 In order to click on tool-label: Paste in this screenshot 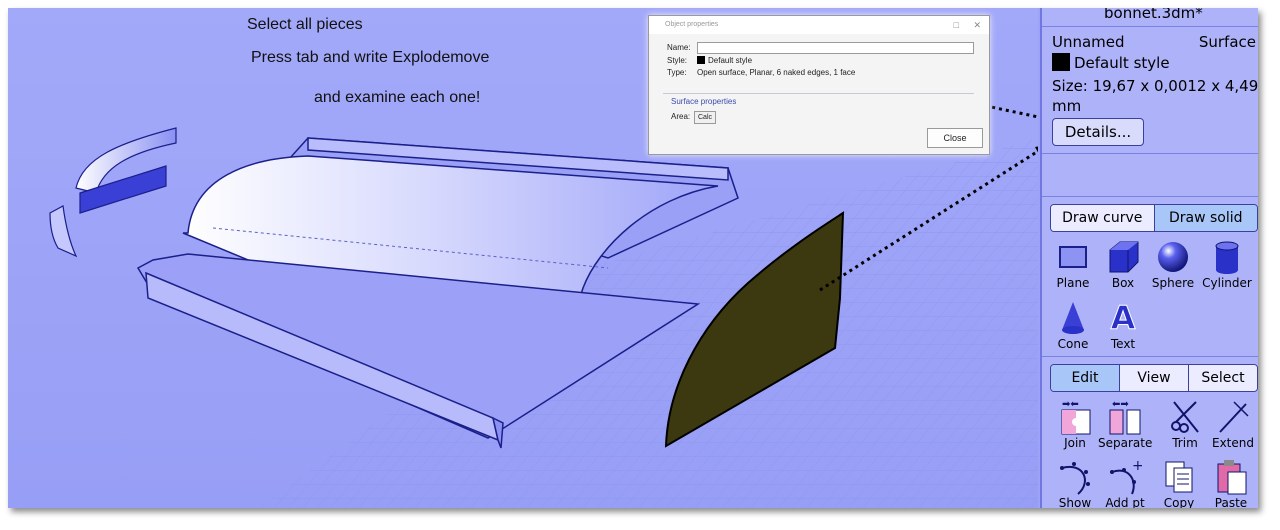, I will do `click(1231, 502)`.